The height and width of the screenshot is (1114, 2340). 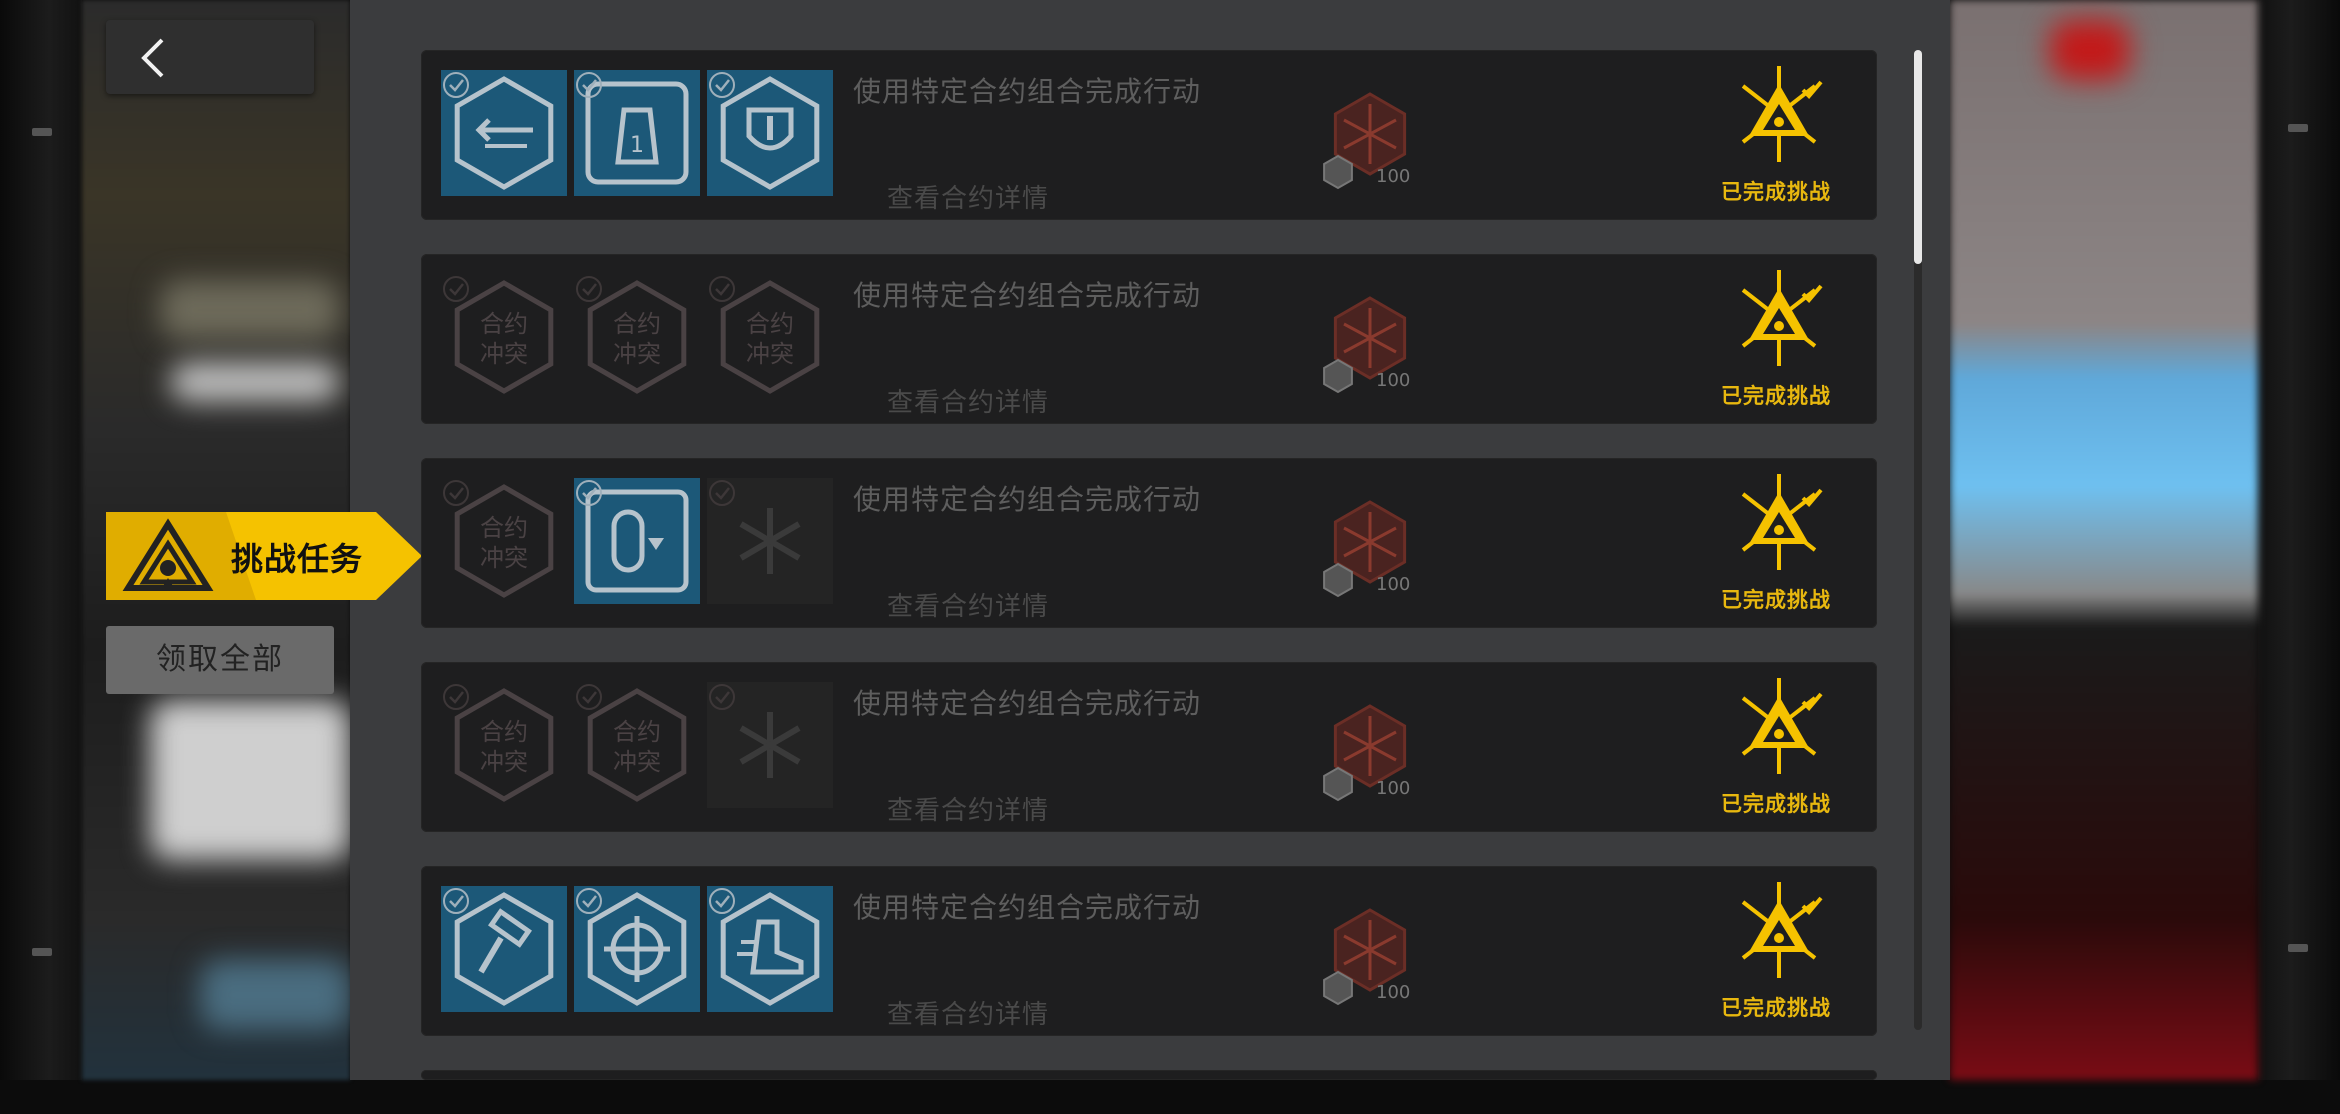 What do you see at coordinates (1149, 543) in the screenshot?
I see `mission-card: 合约 冲突 使用特定合约组合完成行动 查看合约详情 100 已完成挑战` at bounding box center [1149, 543].